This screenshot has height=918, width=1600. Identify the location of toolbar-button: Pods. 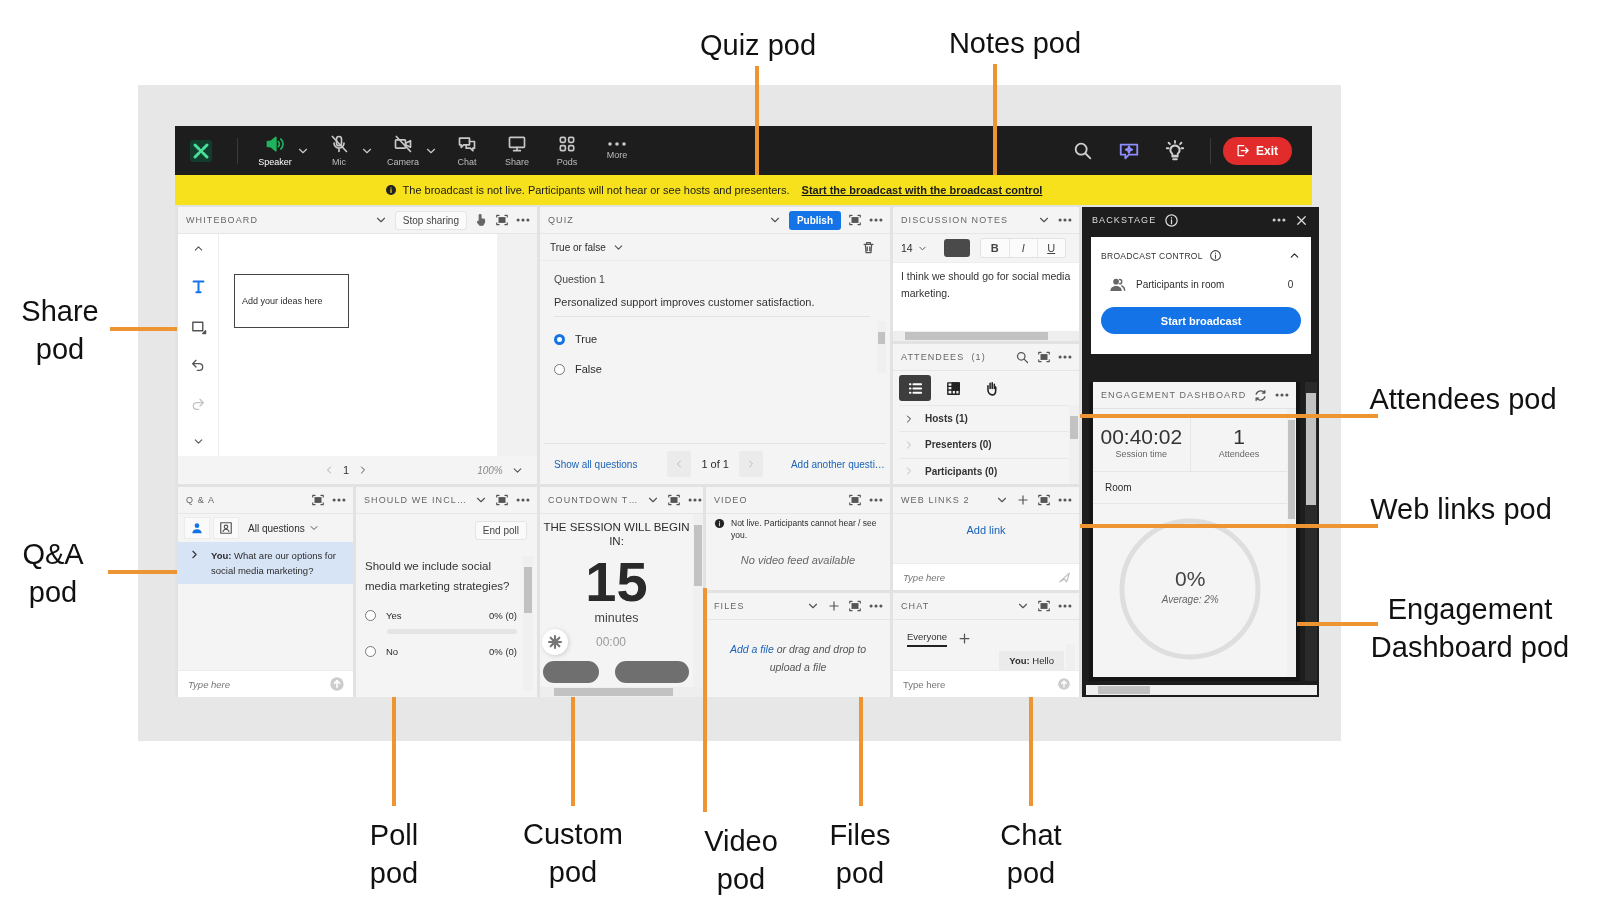
(567, 150).